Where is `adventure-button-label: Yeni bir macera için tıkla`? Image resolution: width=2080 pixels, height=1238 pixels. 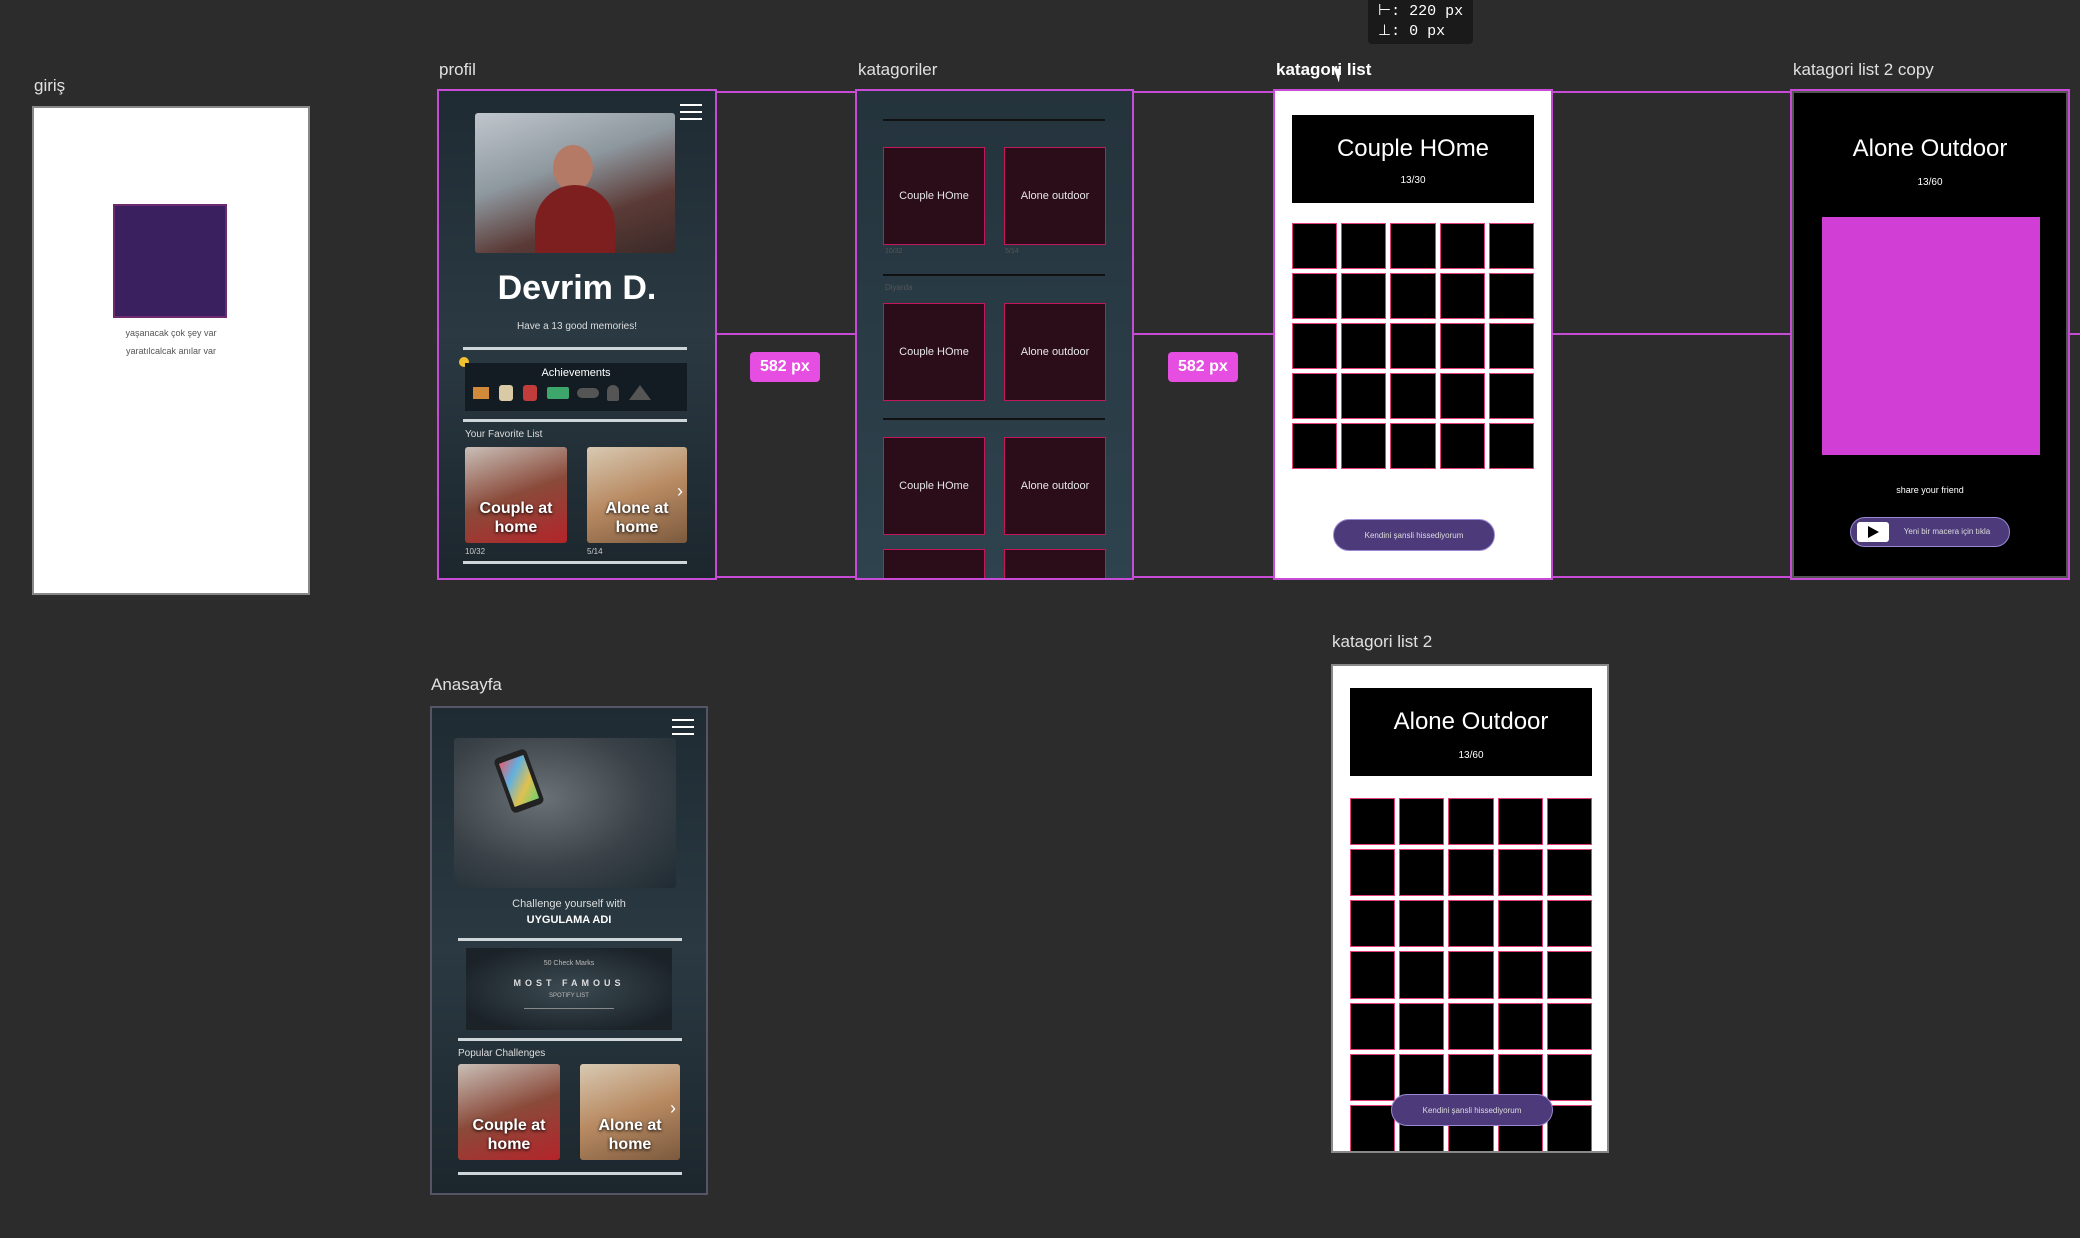
adventure-button-label: Yeni bir macera için tıkla is located at coordinates (1947, 531).